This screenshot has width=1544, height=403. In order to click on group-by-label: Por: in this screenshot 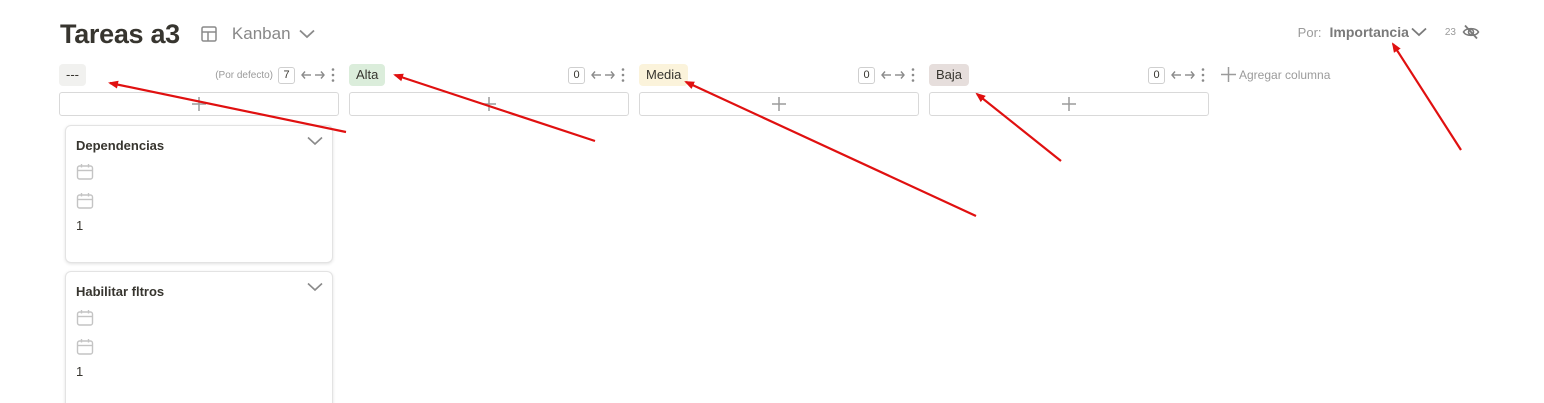, I will do `click(1309, 32)`.